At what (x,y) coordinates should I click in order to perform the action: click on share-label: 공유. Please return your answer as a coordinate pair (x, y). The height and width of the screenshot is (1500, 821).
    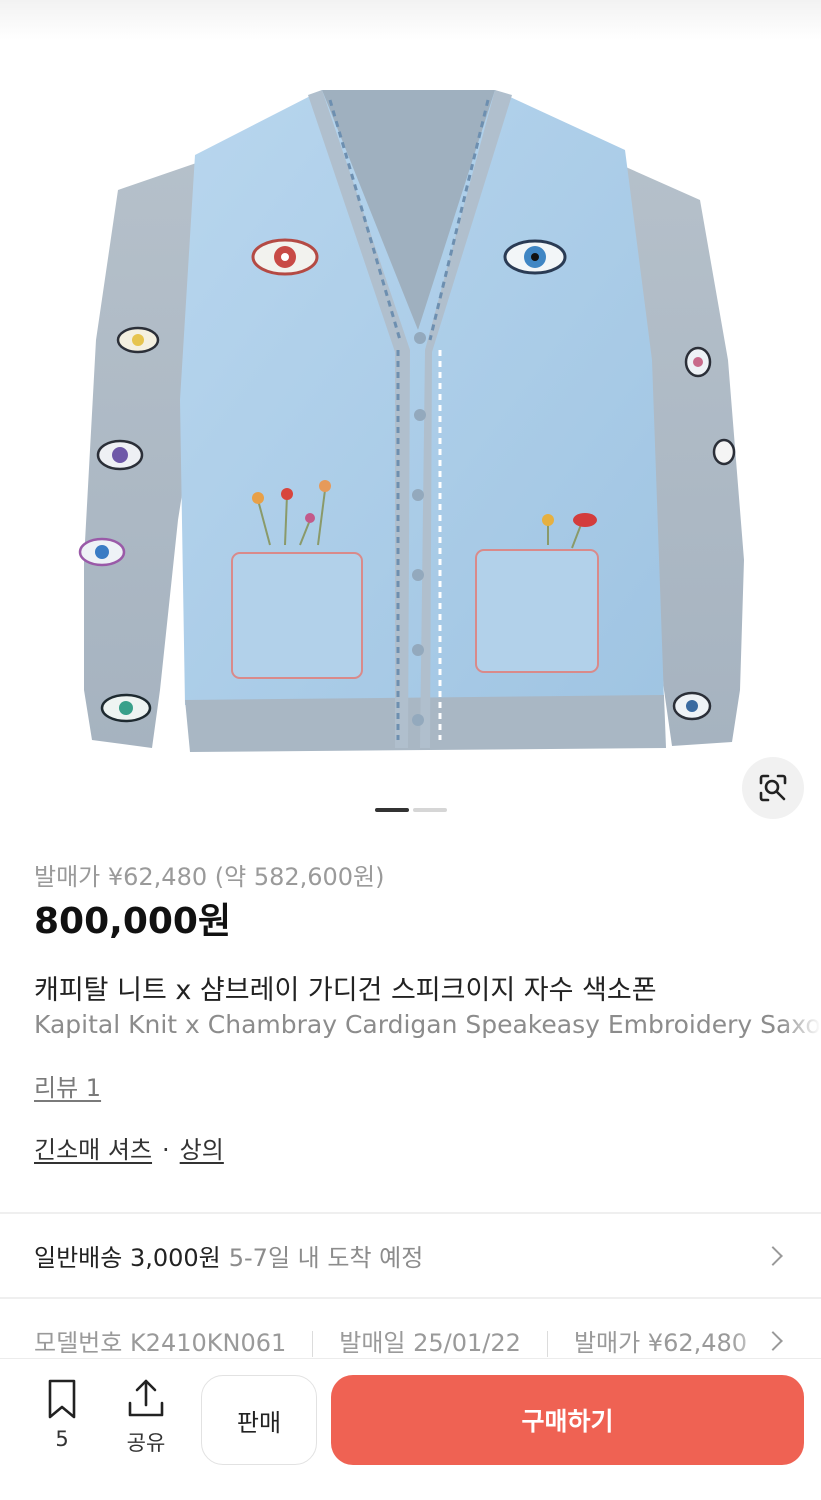
    Looking at the image, I should click on (146, 1443).